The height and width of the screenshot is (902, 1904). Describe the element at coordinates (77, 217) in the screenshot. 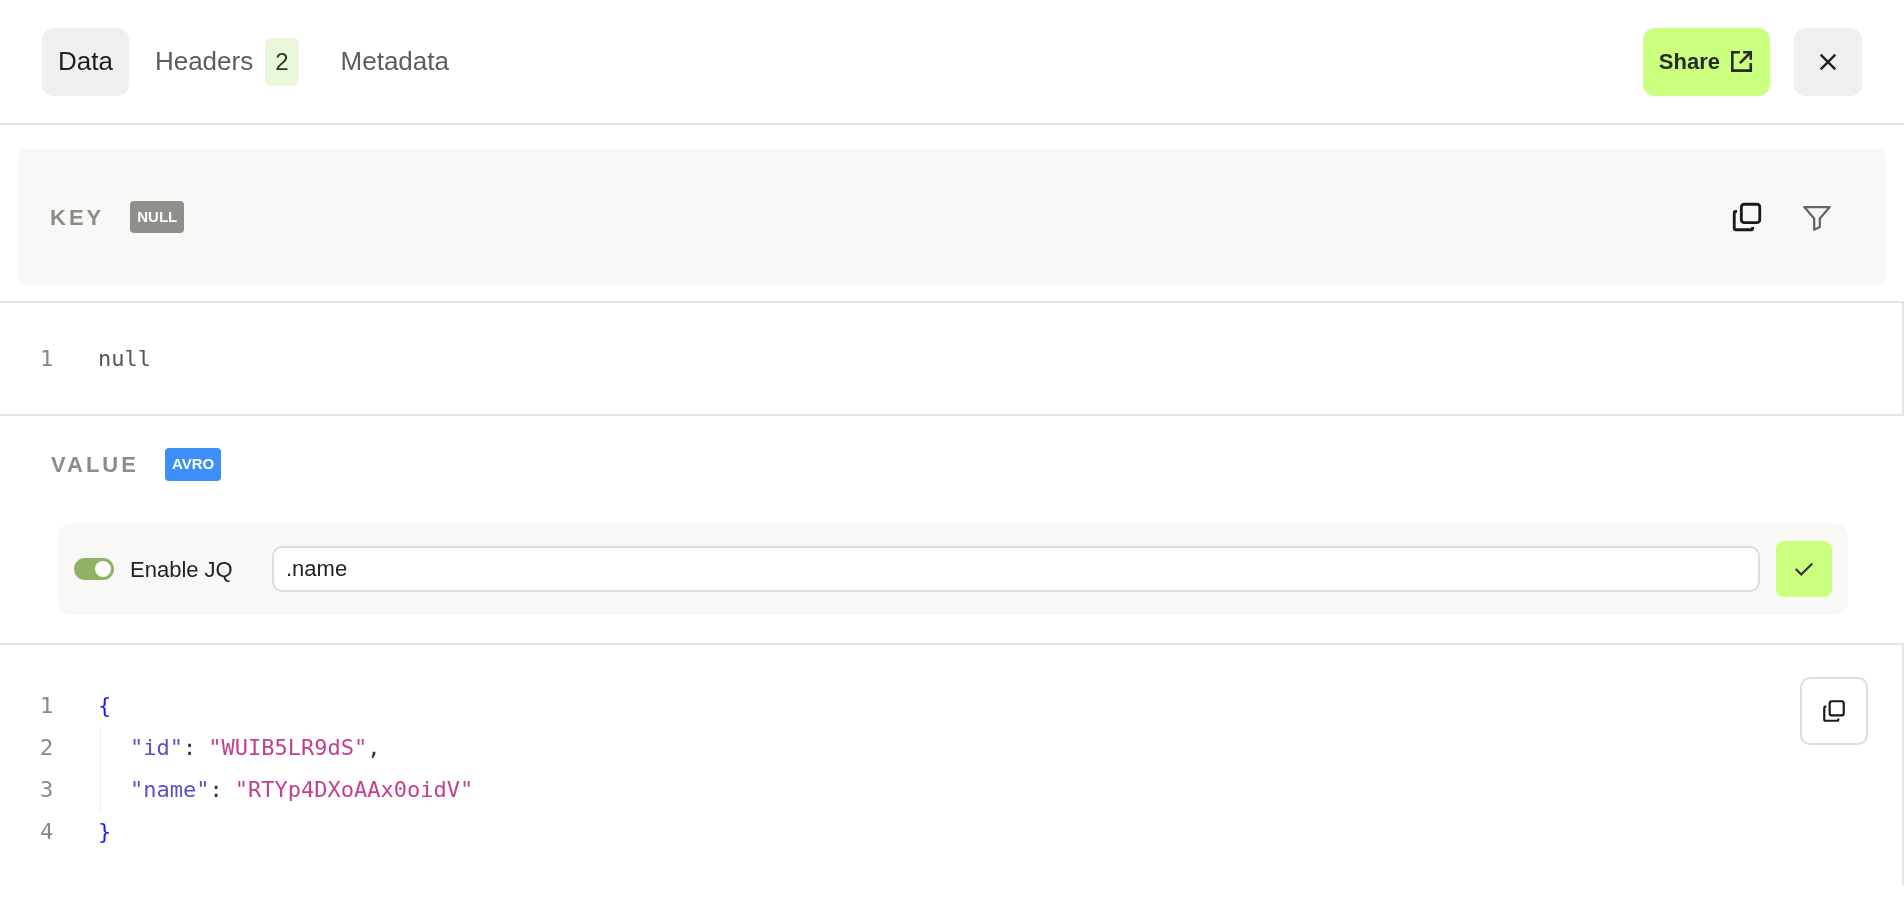

I see `section-label: KEY` at that location.